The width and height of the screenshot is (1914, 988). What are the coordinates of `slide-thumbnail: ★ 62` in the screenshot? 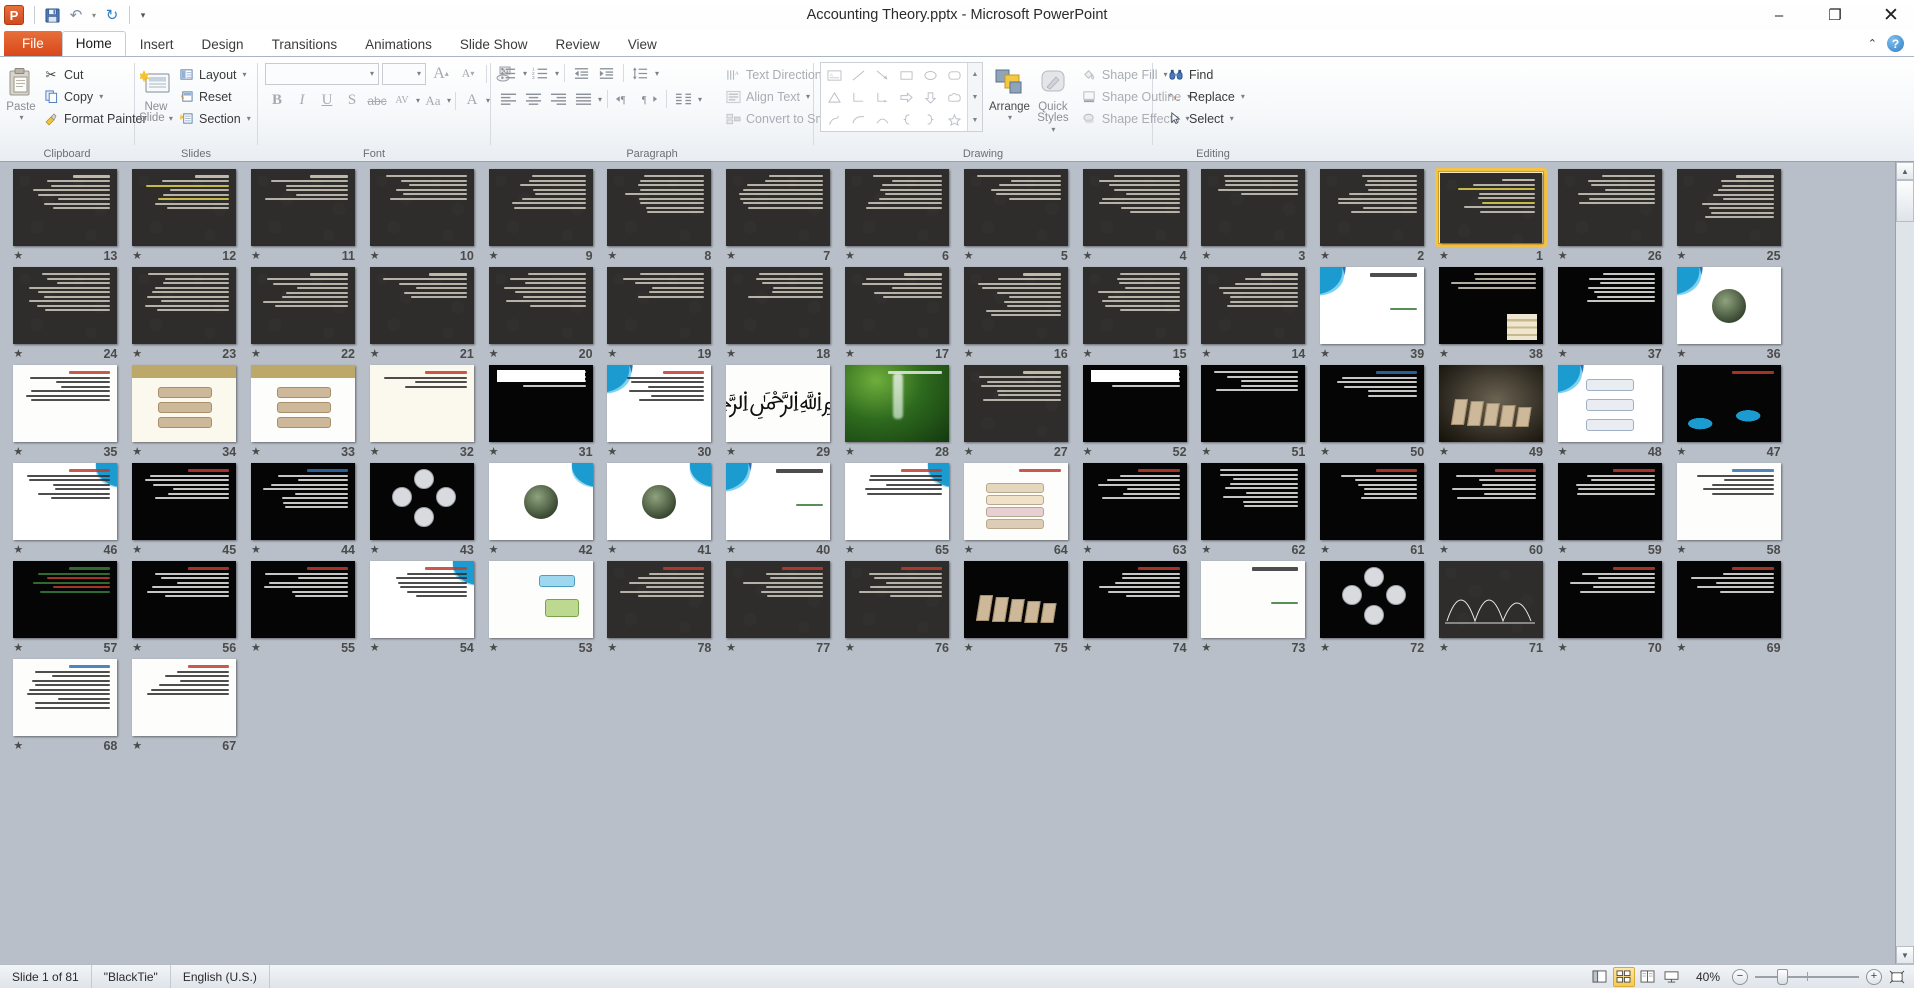 It's located at (1253, 511).